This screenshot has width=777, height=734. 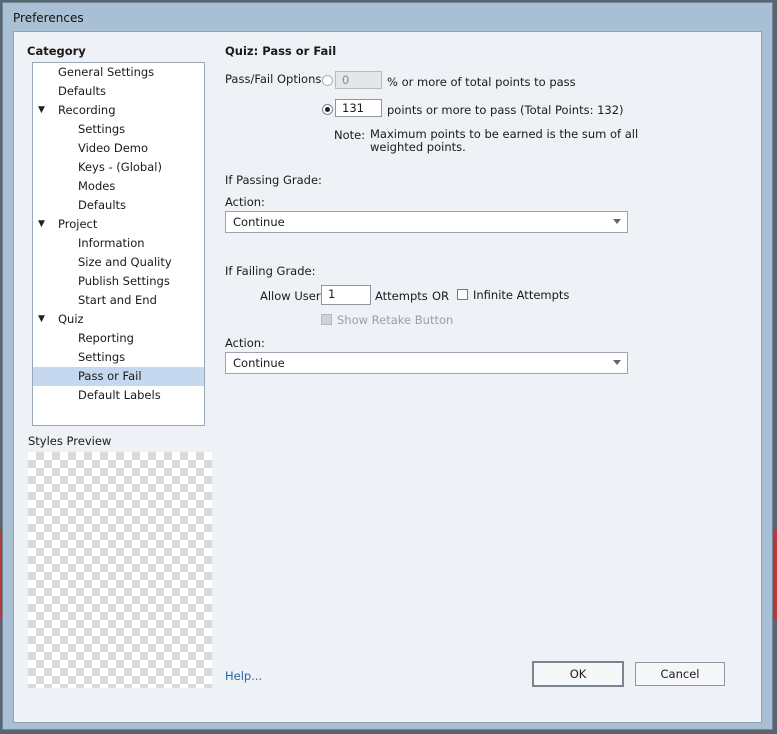 What do you see at coordinates (358, 80) in the screenshot?
I see `percent-field: 0` at bounding box center [358, 80].